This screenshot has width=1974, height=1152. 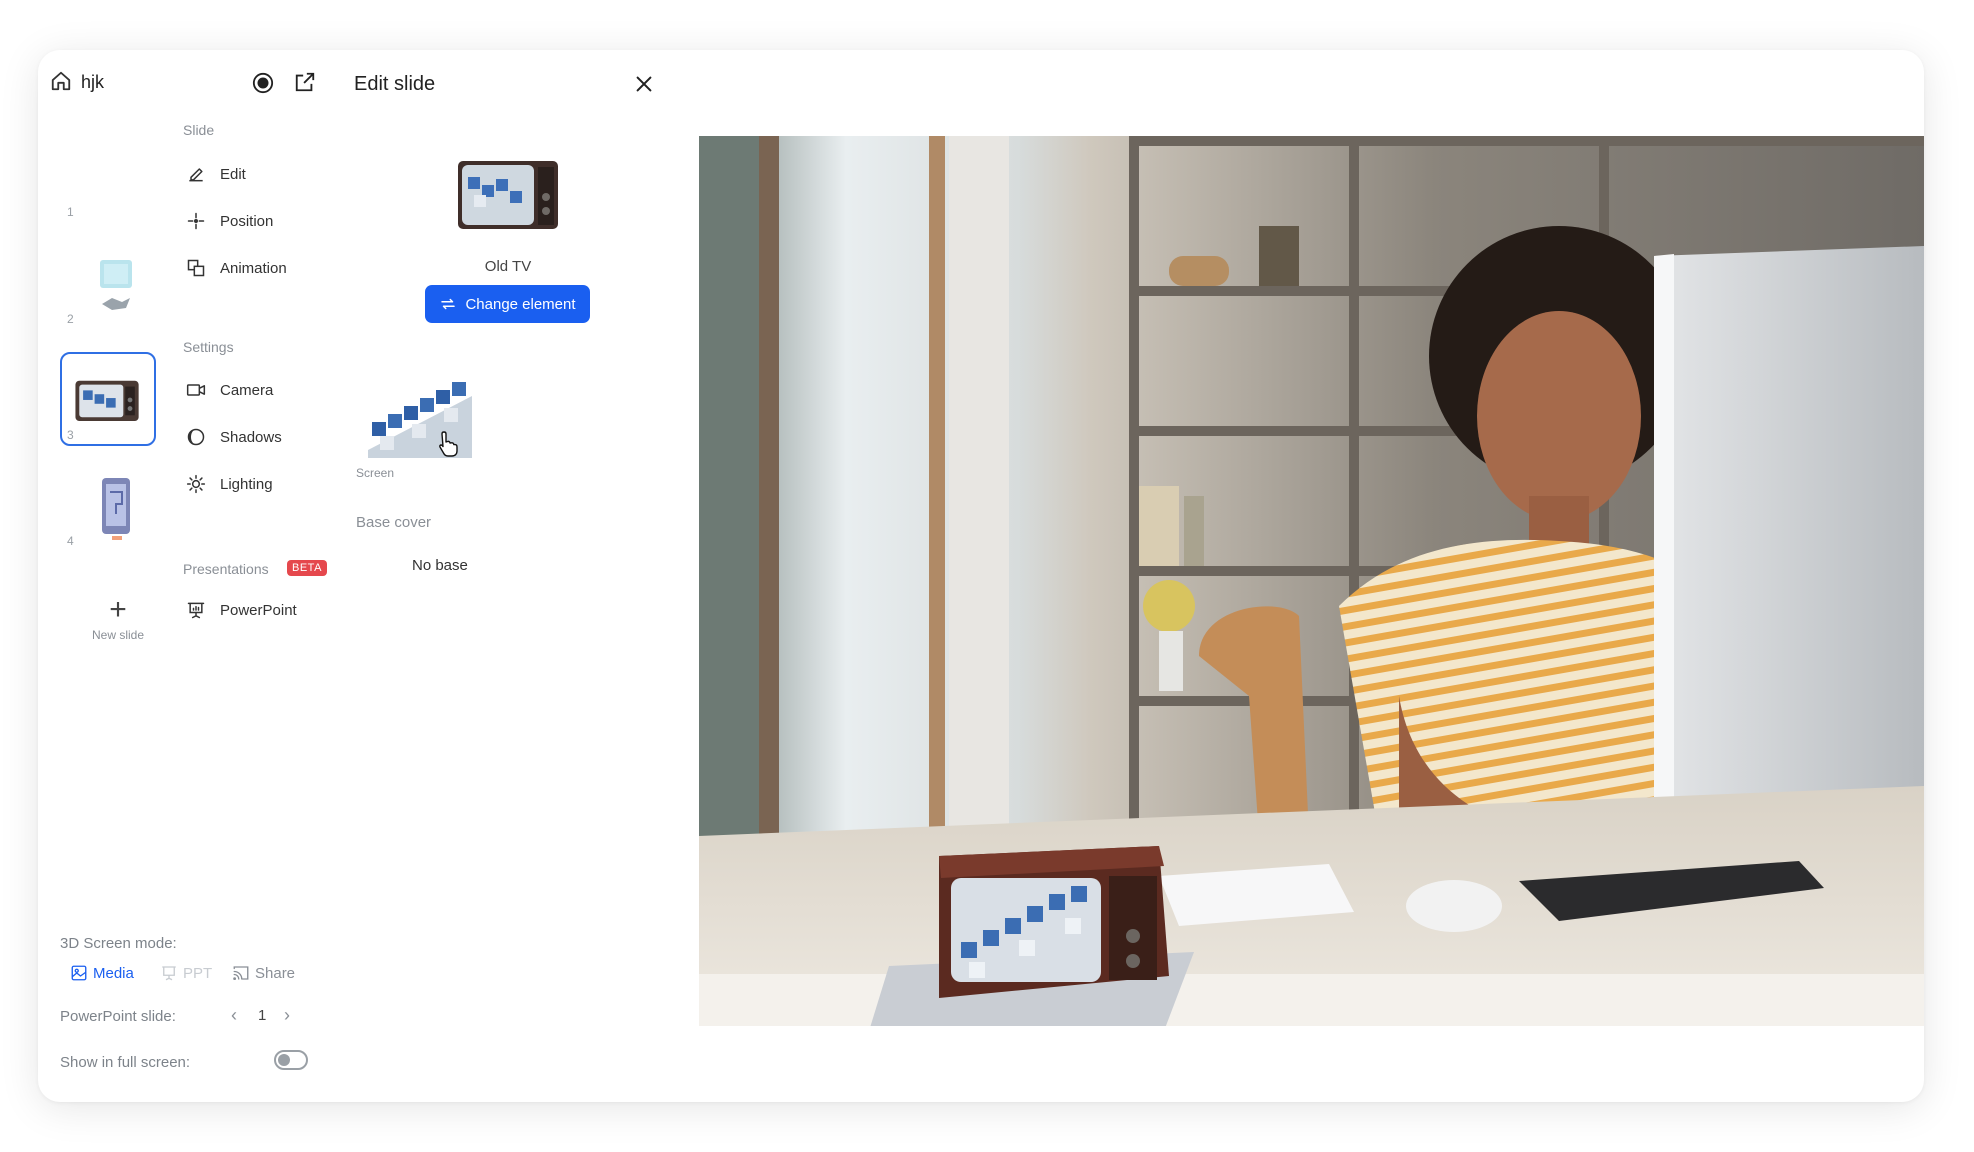 What do you see at coordinates (234, 1015) in the screenshot?
I see `chevron-left-icon: ‹` at bounding box center [234, 1015].